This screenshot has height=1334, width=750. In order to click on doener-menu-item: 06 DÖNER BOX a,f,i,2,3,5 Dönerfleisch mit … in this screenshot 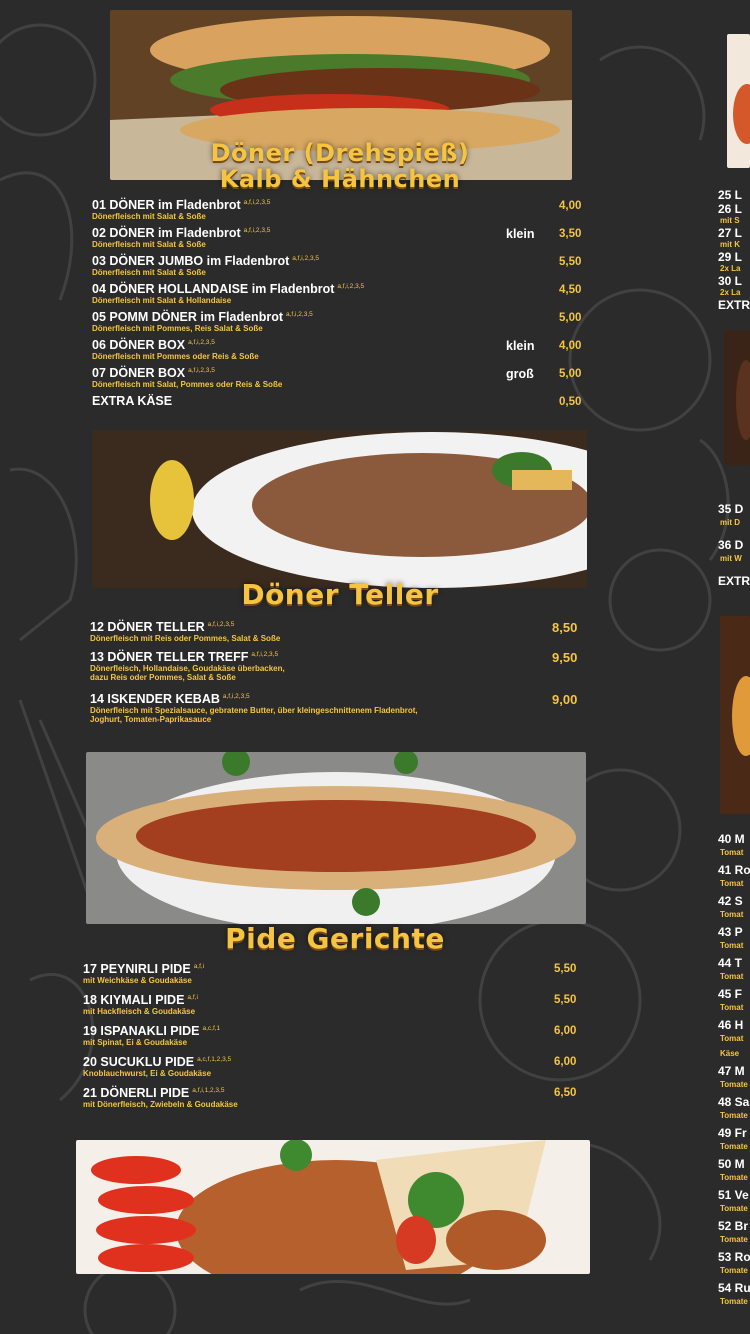, I will do `click(342, 352)`.